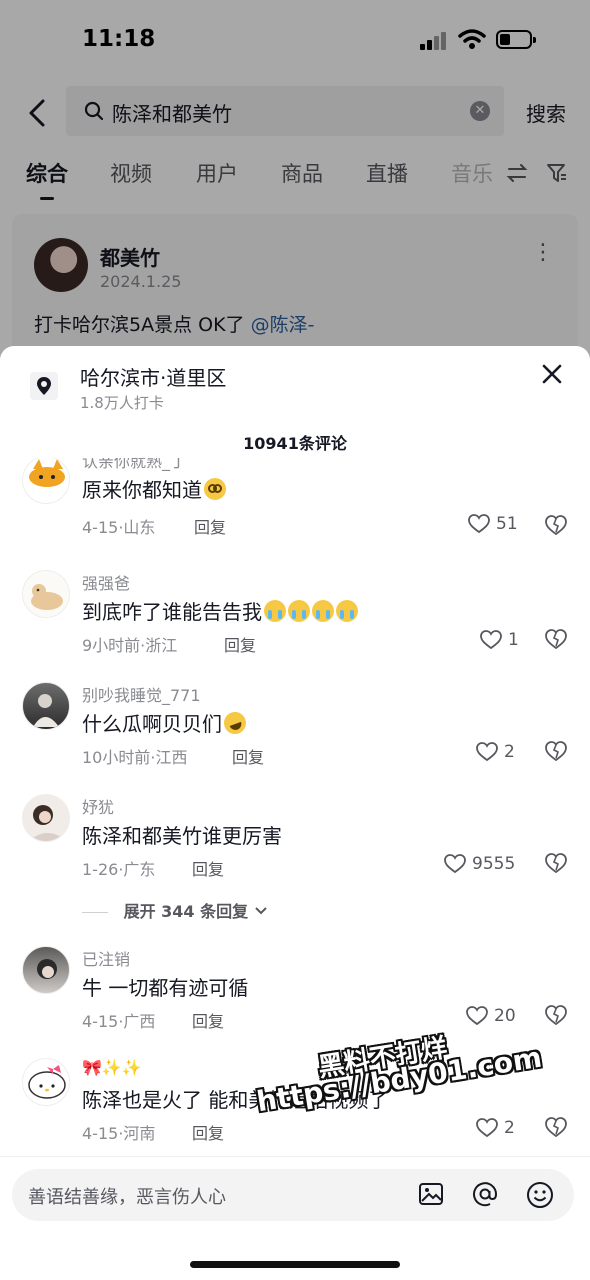 The image size is (590, 1280). What do you see at coordinates (127, 1197) in the screenshot?
I see `comment-input-placeholder: 善语结善缘，恶言伤人心` at bounding box center [127, 1197].